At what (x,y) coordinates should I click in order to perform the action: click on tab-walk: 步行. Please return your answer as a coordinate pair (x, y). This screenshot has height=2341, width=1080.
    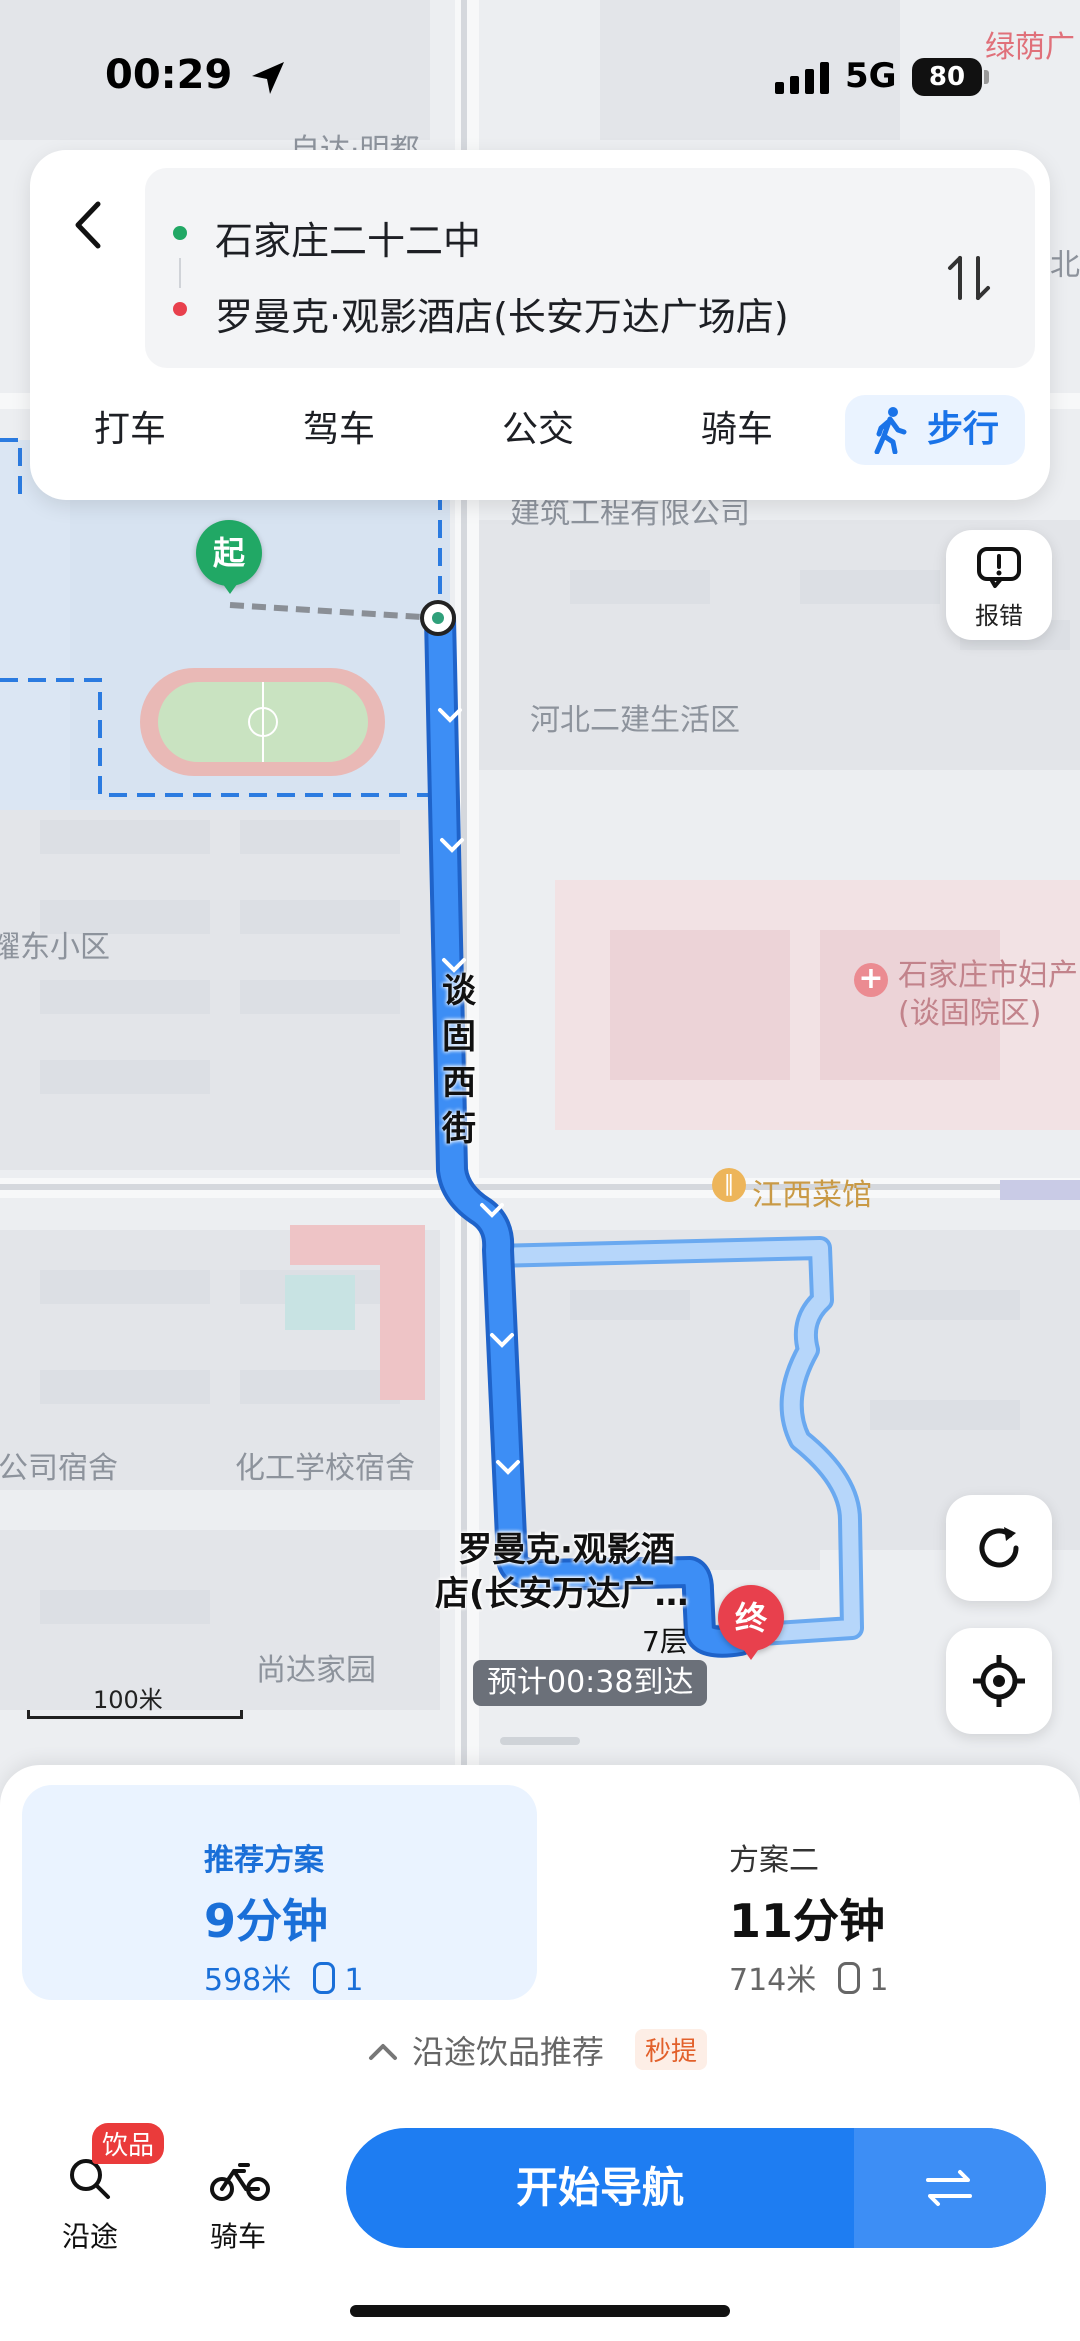
    Looking at the image, I should click on (935, 430).